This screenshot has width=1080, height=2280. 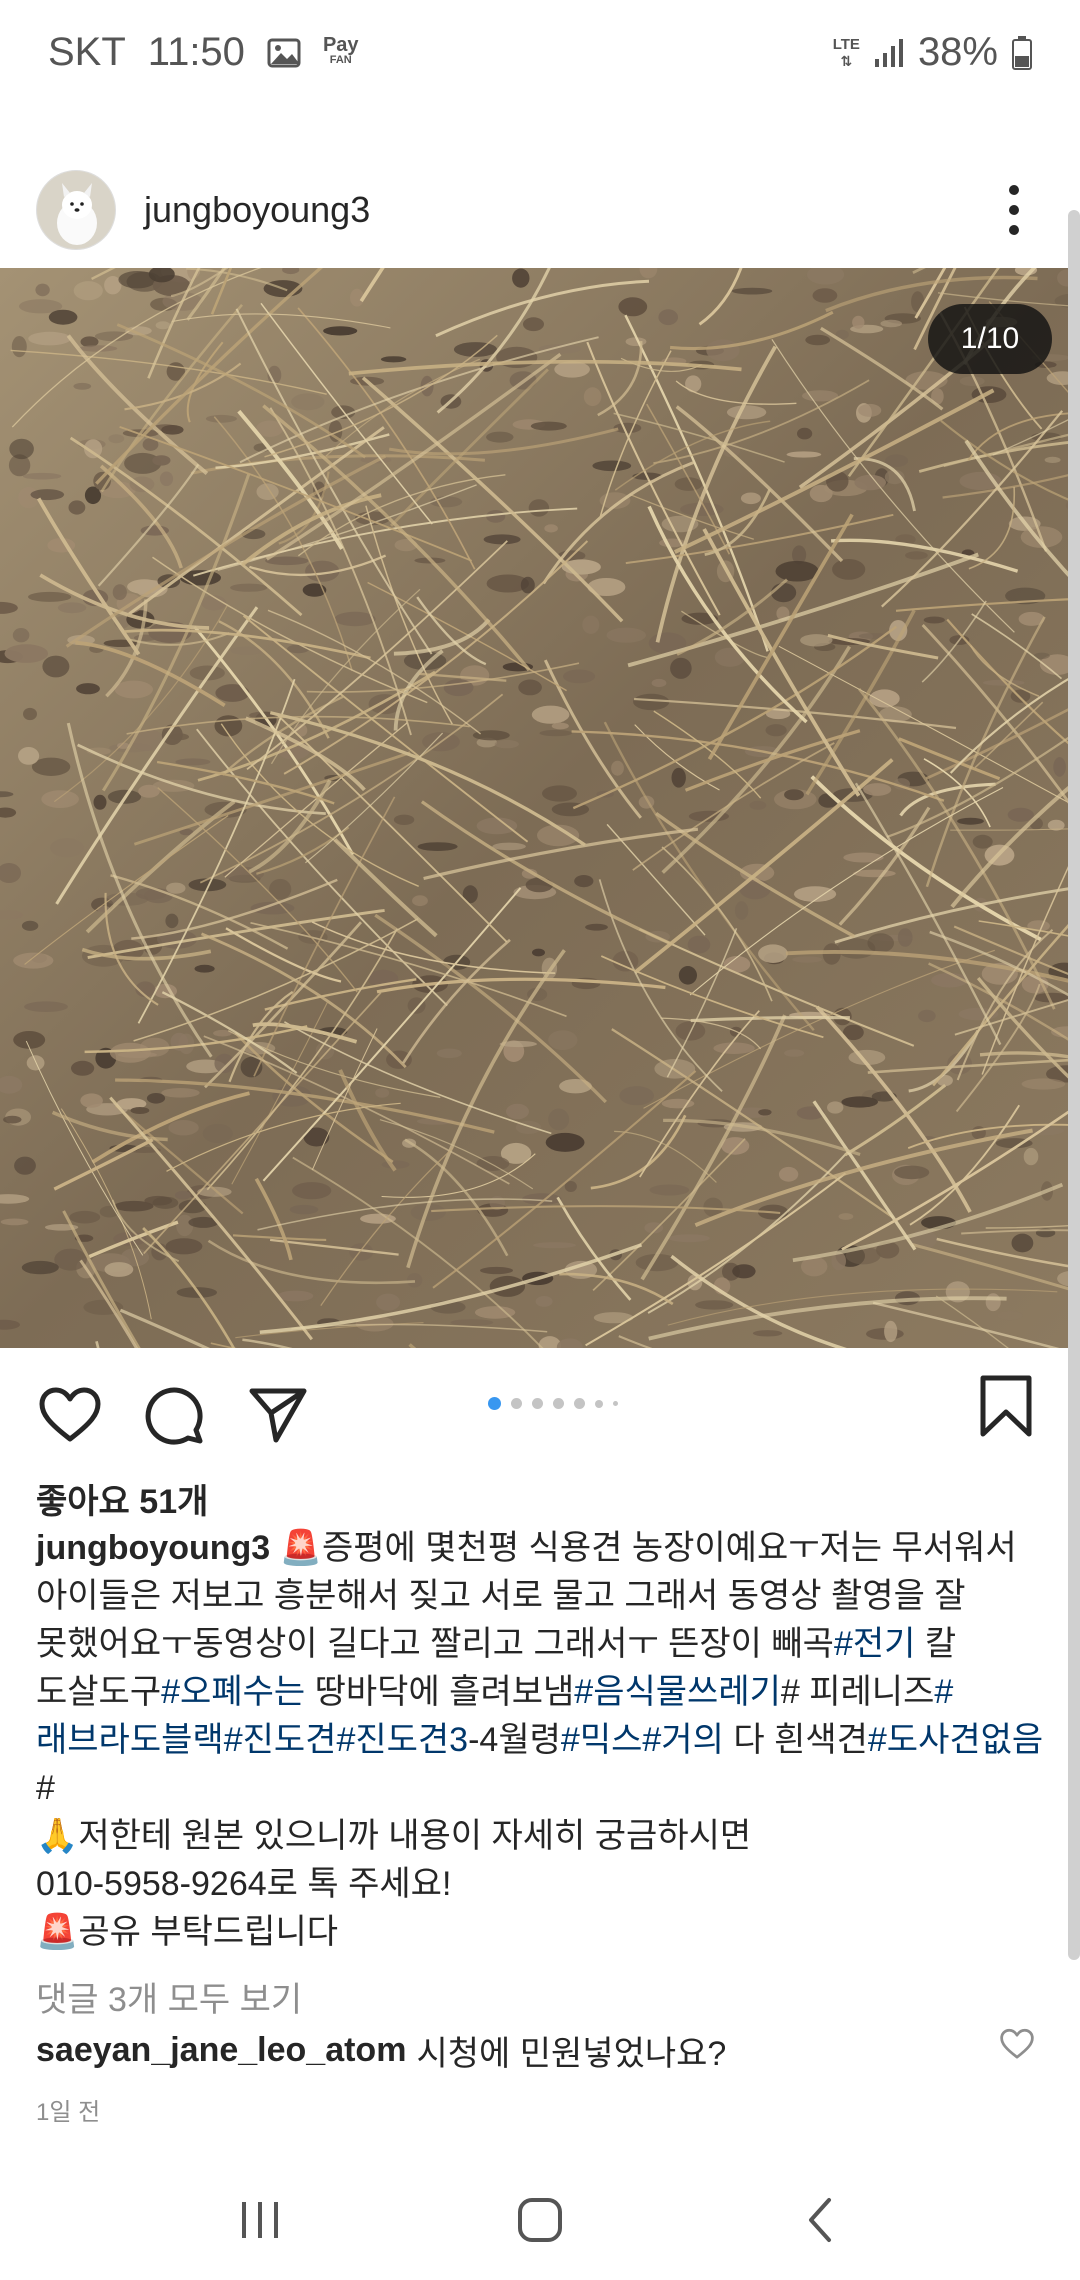 What do you see at coordinates (540, 210) in the screenshot?
I see `post-header: jungboyoung3` at bounding box center [540, 210].